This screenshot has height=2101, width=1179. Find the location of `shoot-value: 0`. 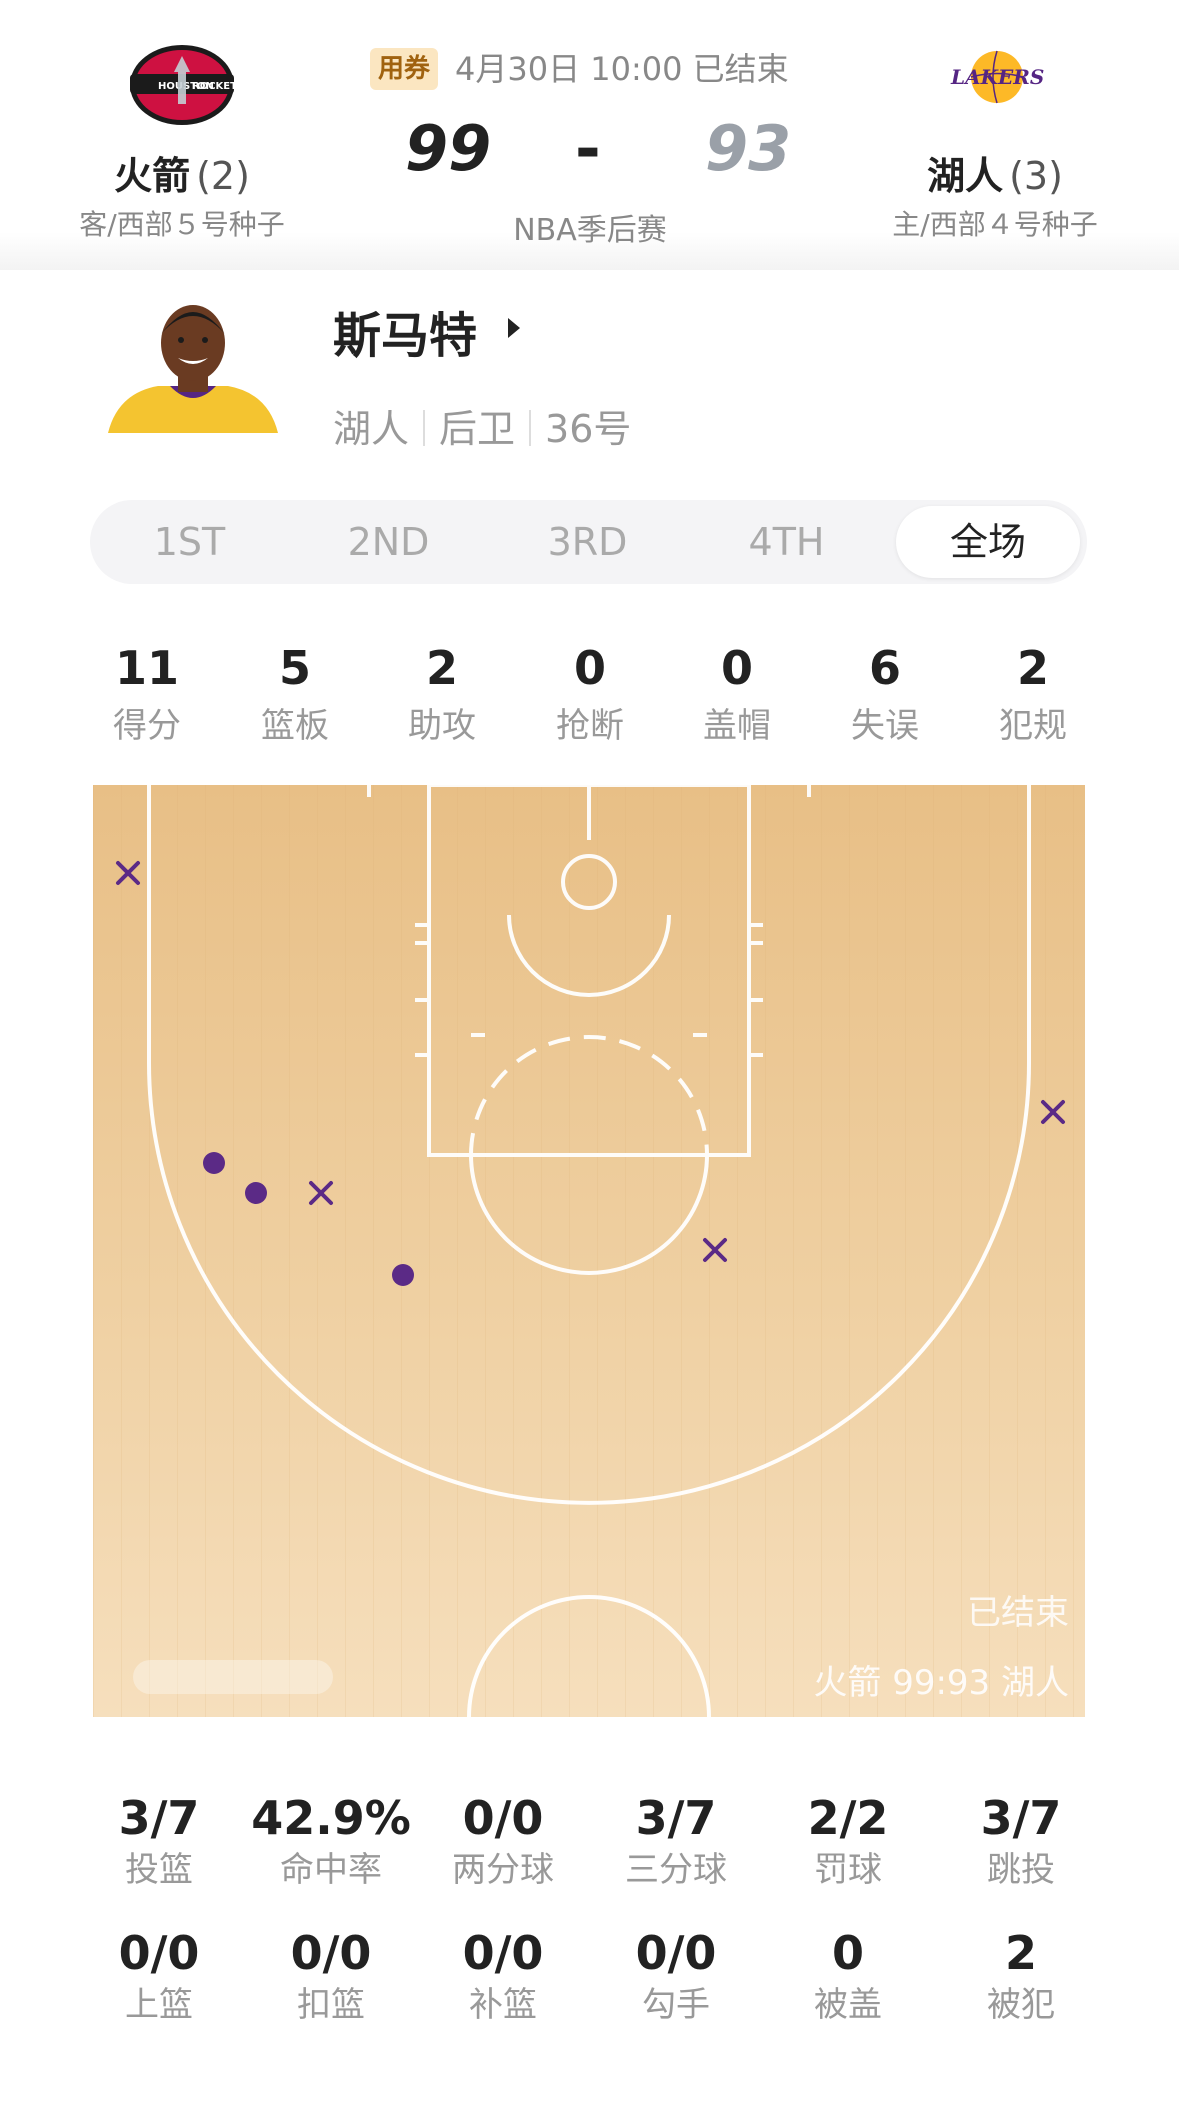

shoot-value: 0 is located at coordinates (847, 1953).